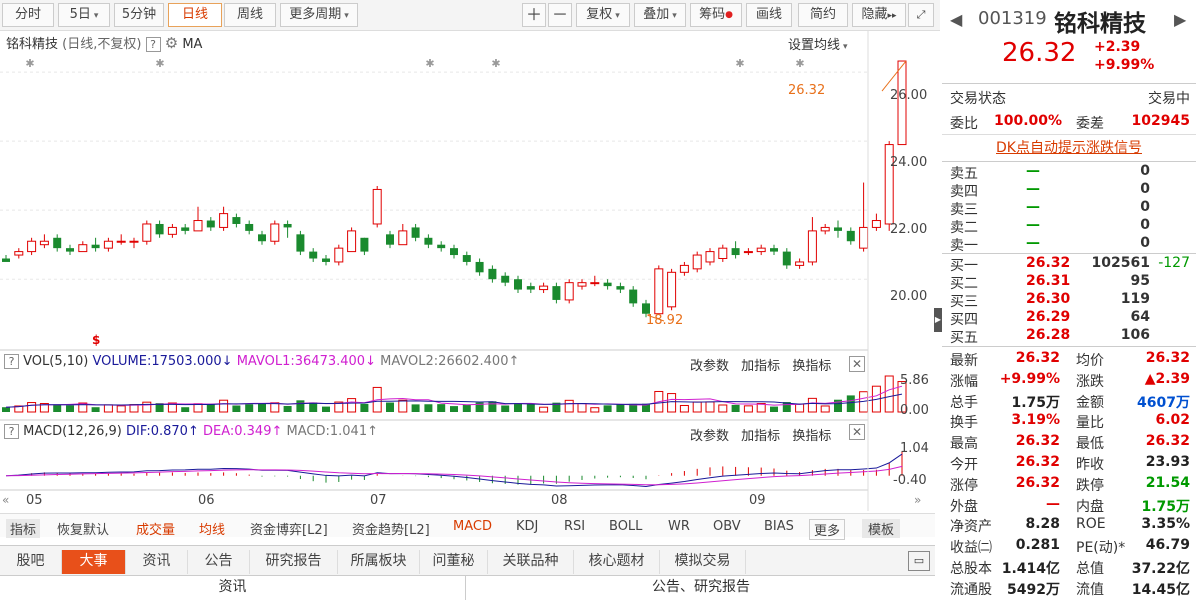  I want to click on tab-rsi: RSI, so click(574, 526).